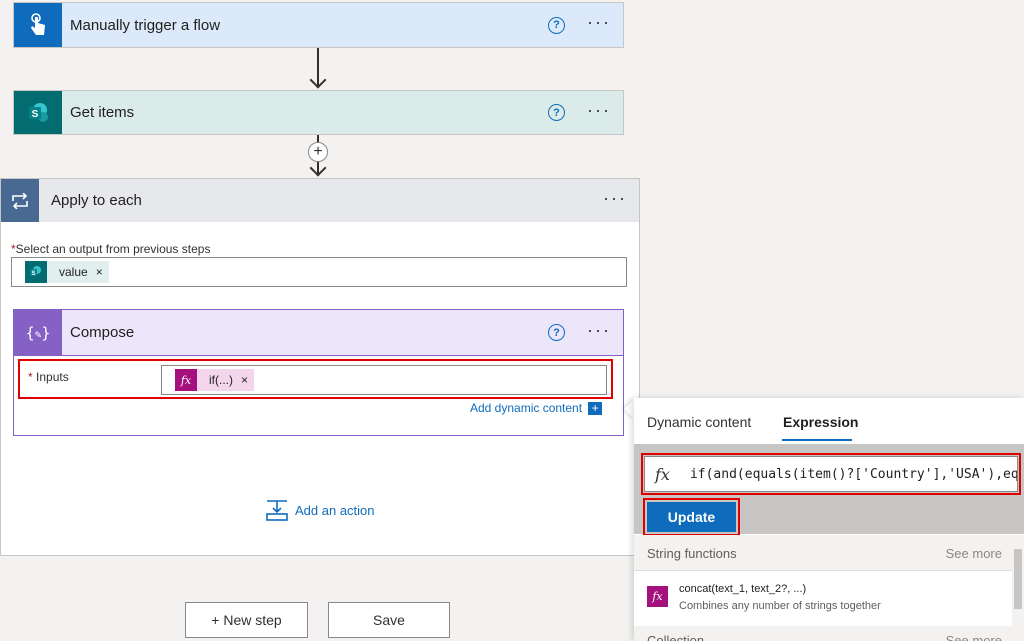 Image resolution: width=1024 pixels, height=641 pixels. I want to click on add-action-button: Add an action, so click(320, 510).